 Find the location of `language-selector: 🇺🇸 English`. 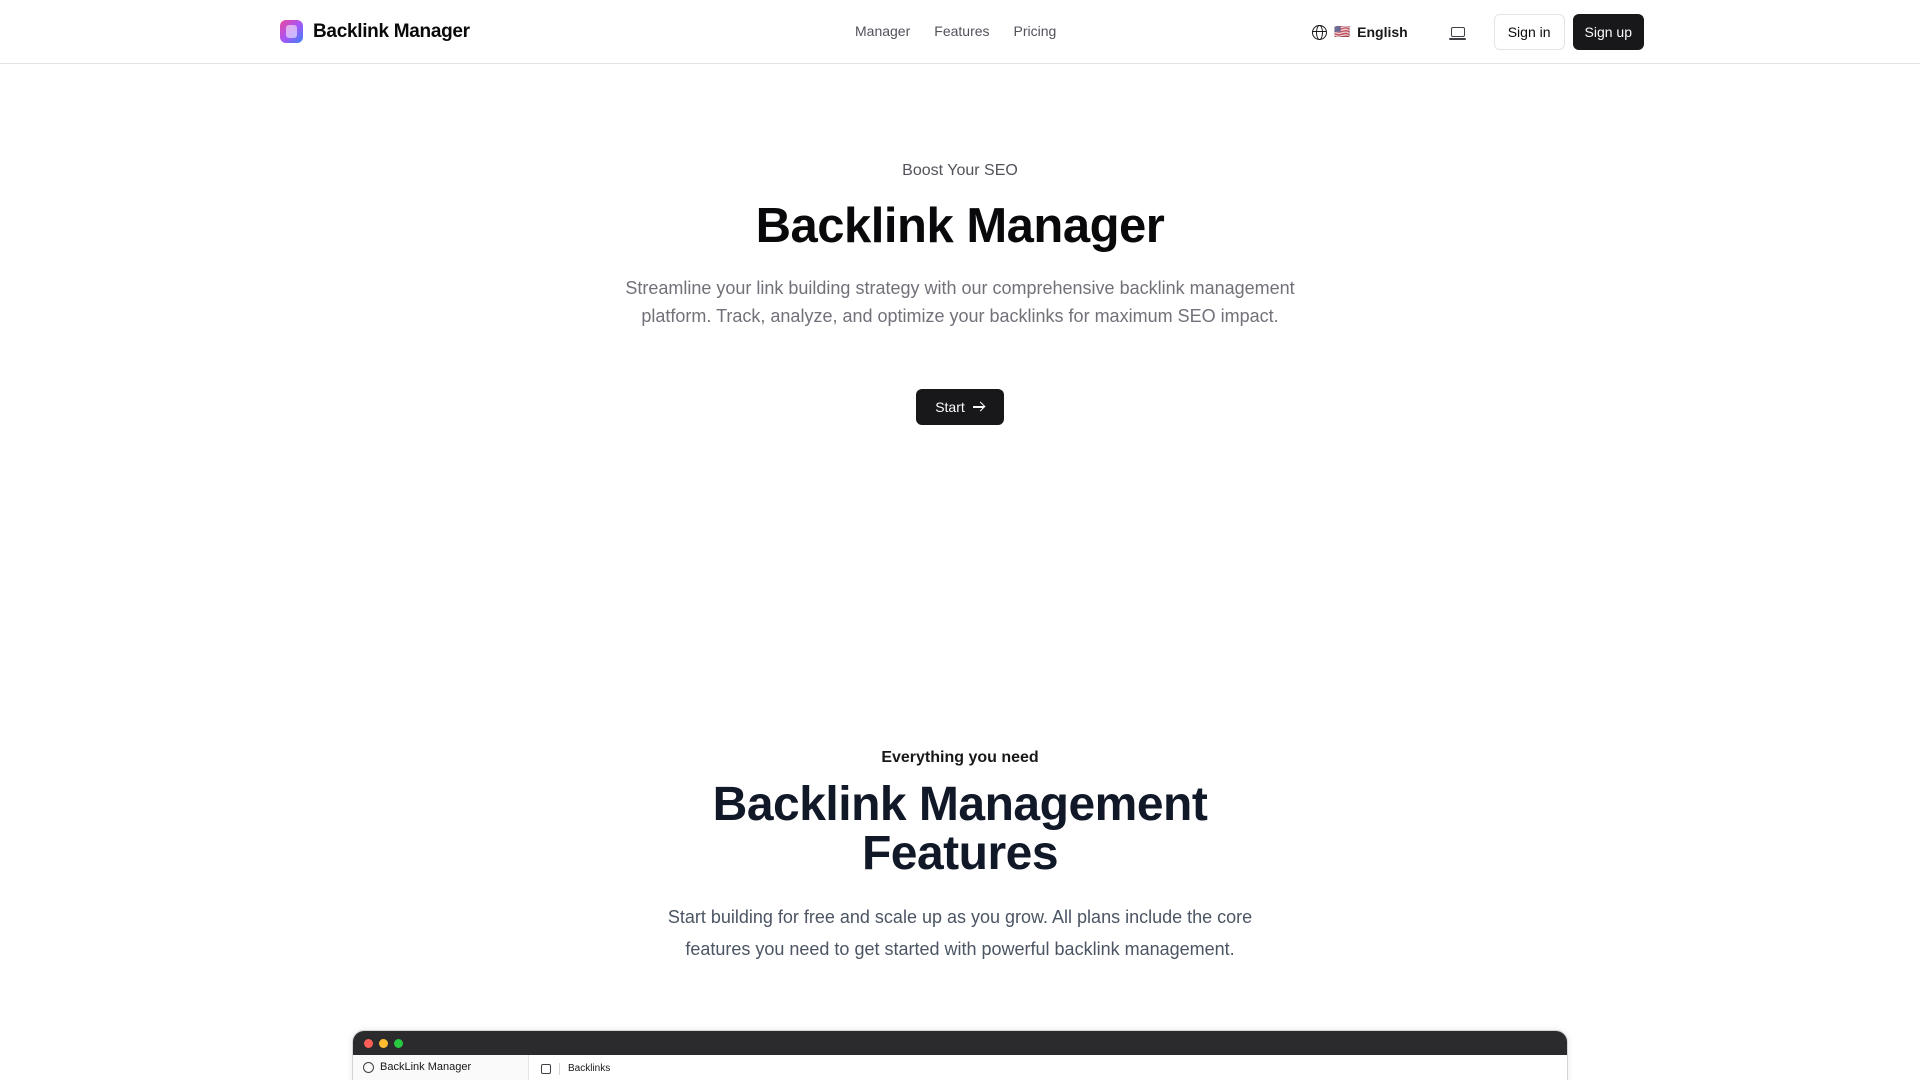

language-selector: 🇺🇸 English is located at coordinates (1360, 32).